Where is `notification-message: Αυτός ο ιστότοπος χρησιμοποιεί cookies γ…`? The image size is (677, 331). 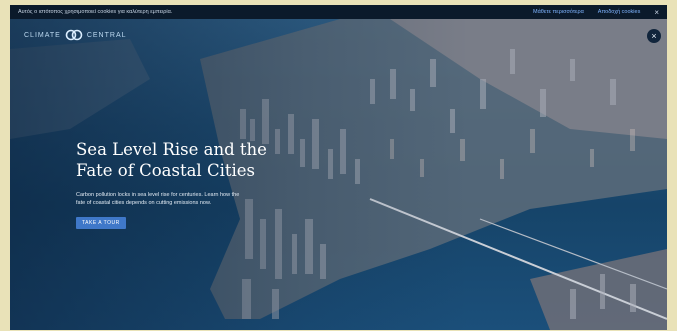 notification-message: Αυτός ο ιστότοπος χρησιμοποιεί cookies γ… is located at coordinates (95, 12).